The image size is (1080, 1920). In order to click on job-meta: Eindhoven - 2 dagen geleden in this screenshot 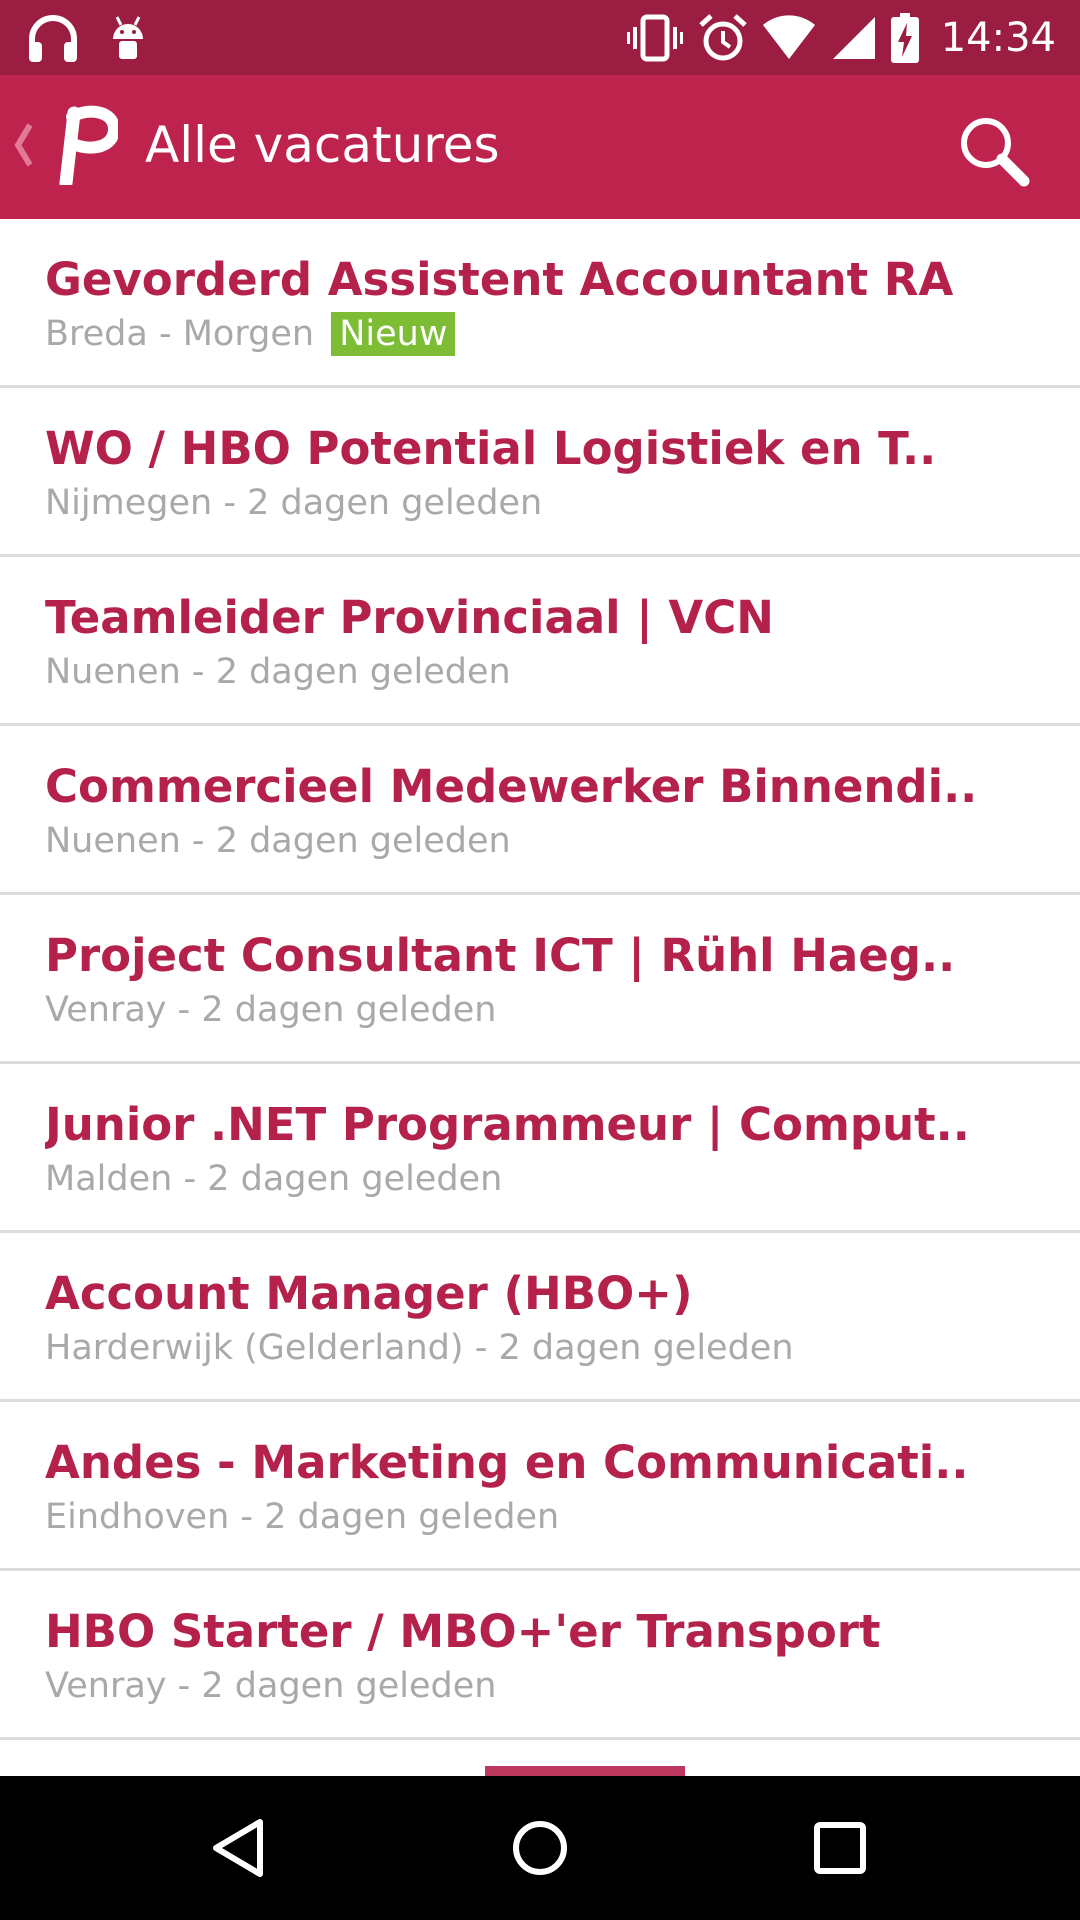, I will do `click(302, 1517)`.